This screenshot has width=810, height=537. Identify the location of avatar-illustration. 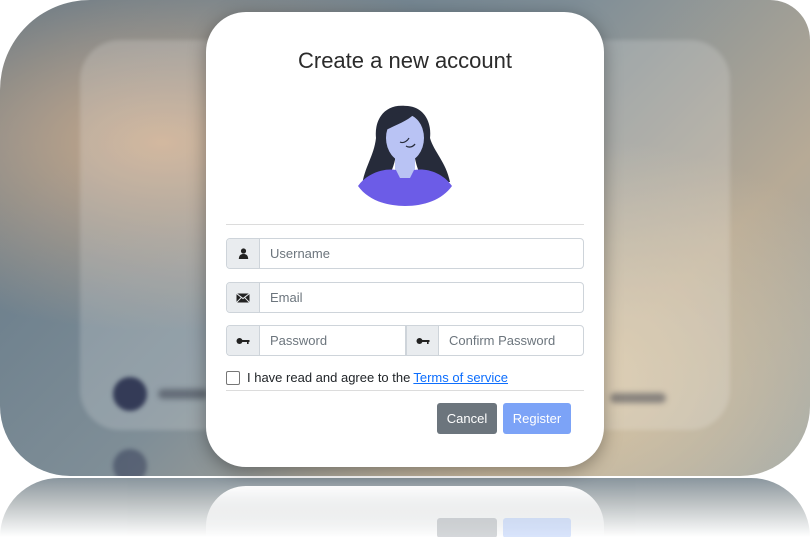
(405, 155).